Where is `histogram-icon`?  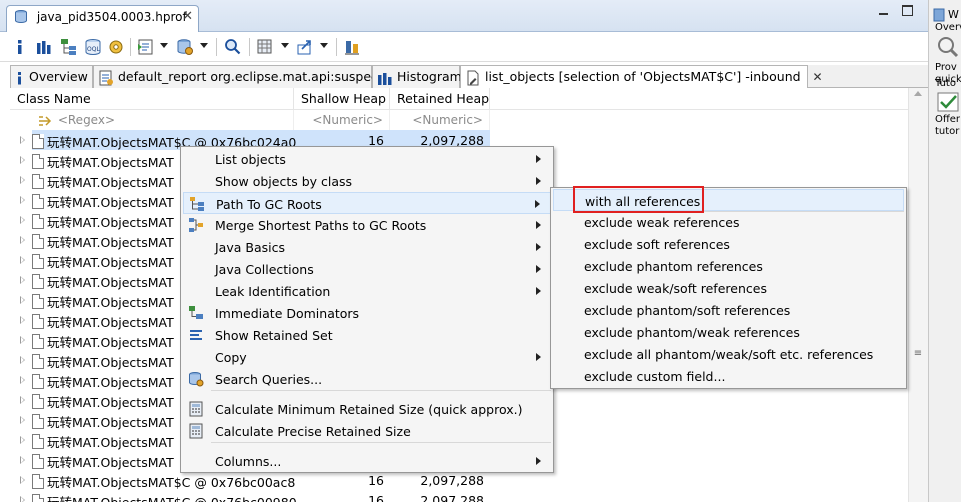
histogram-icon is located at coordinates (44, 47).